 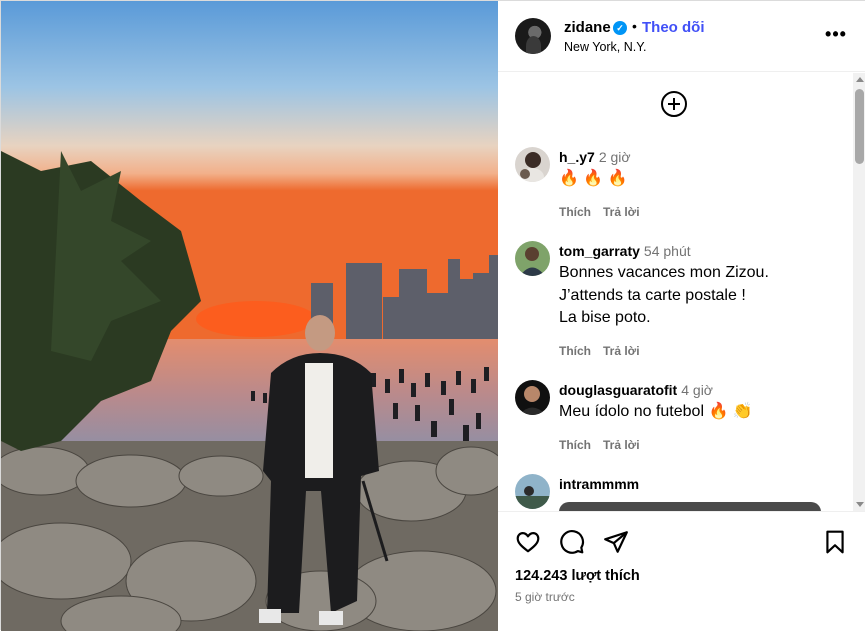 What do you see at coordinates (673, 27) in the screenshot?
I see `follow-button: Theo dõi` at bounding box center [673, 27].